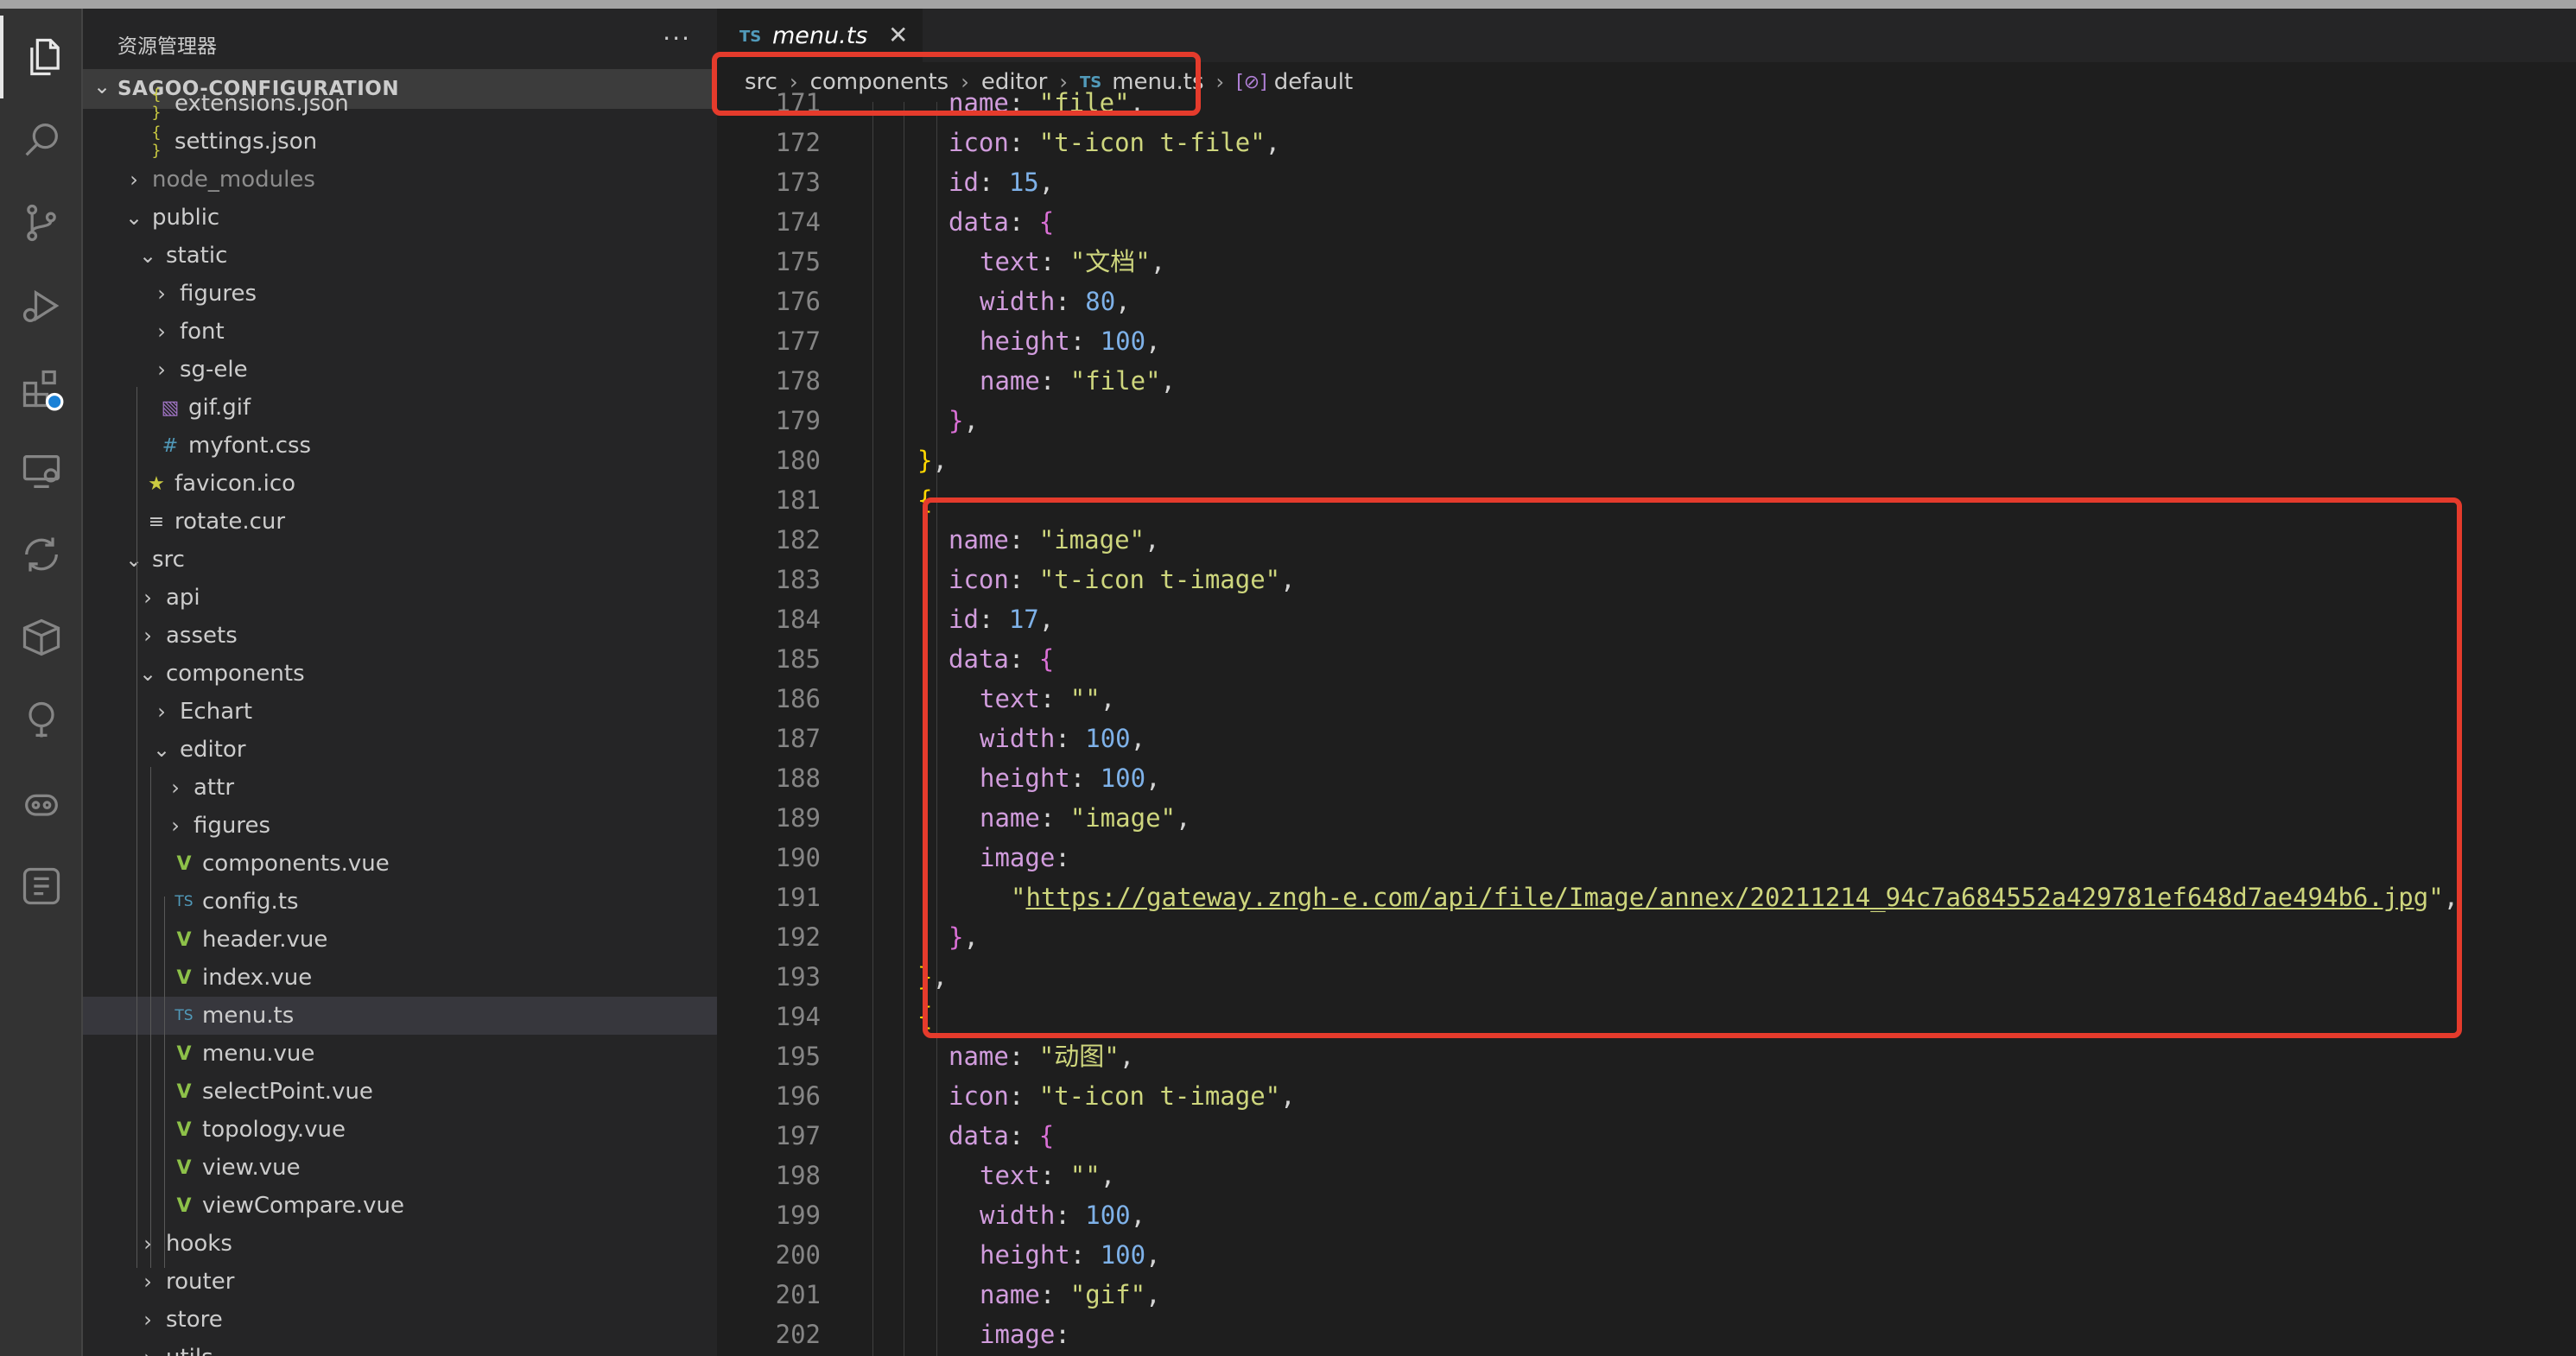 The image size is (2576, 1356). Describe the element at coordinates (400, 598) in the screenshot. I see `tree-item: › api` at that location.